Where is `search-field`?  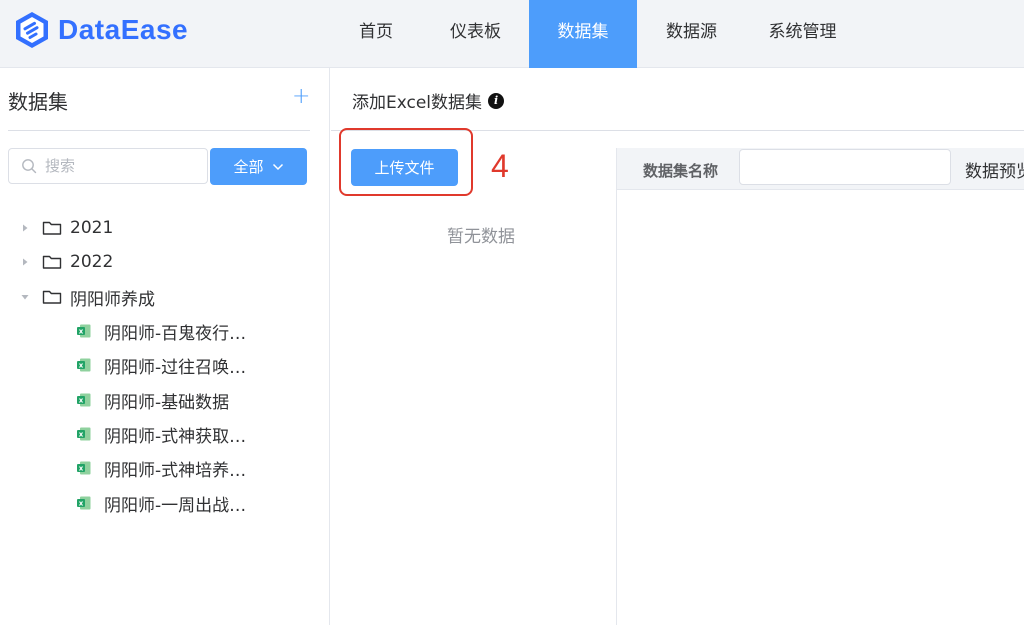
search-field is located at coordinates (108, 166).